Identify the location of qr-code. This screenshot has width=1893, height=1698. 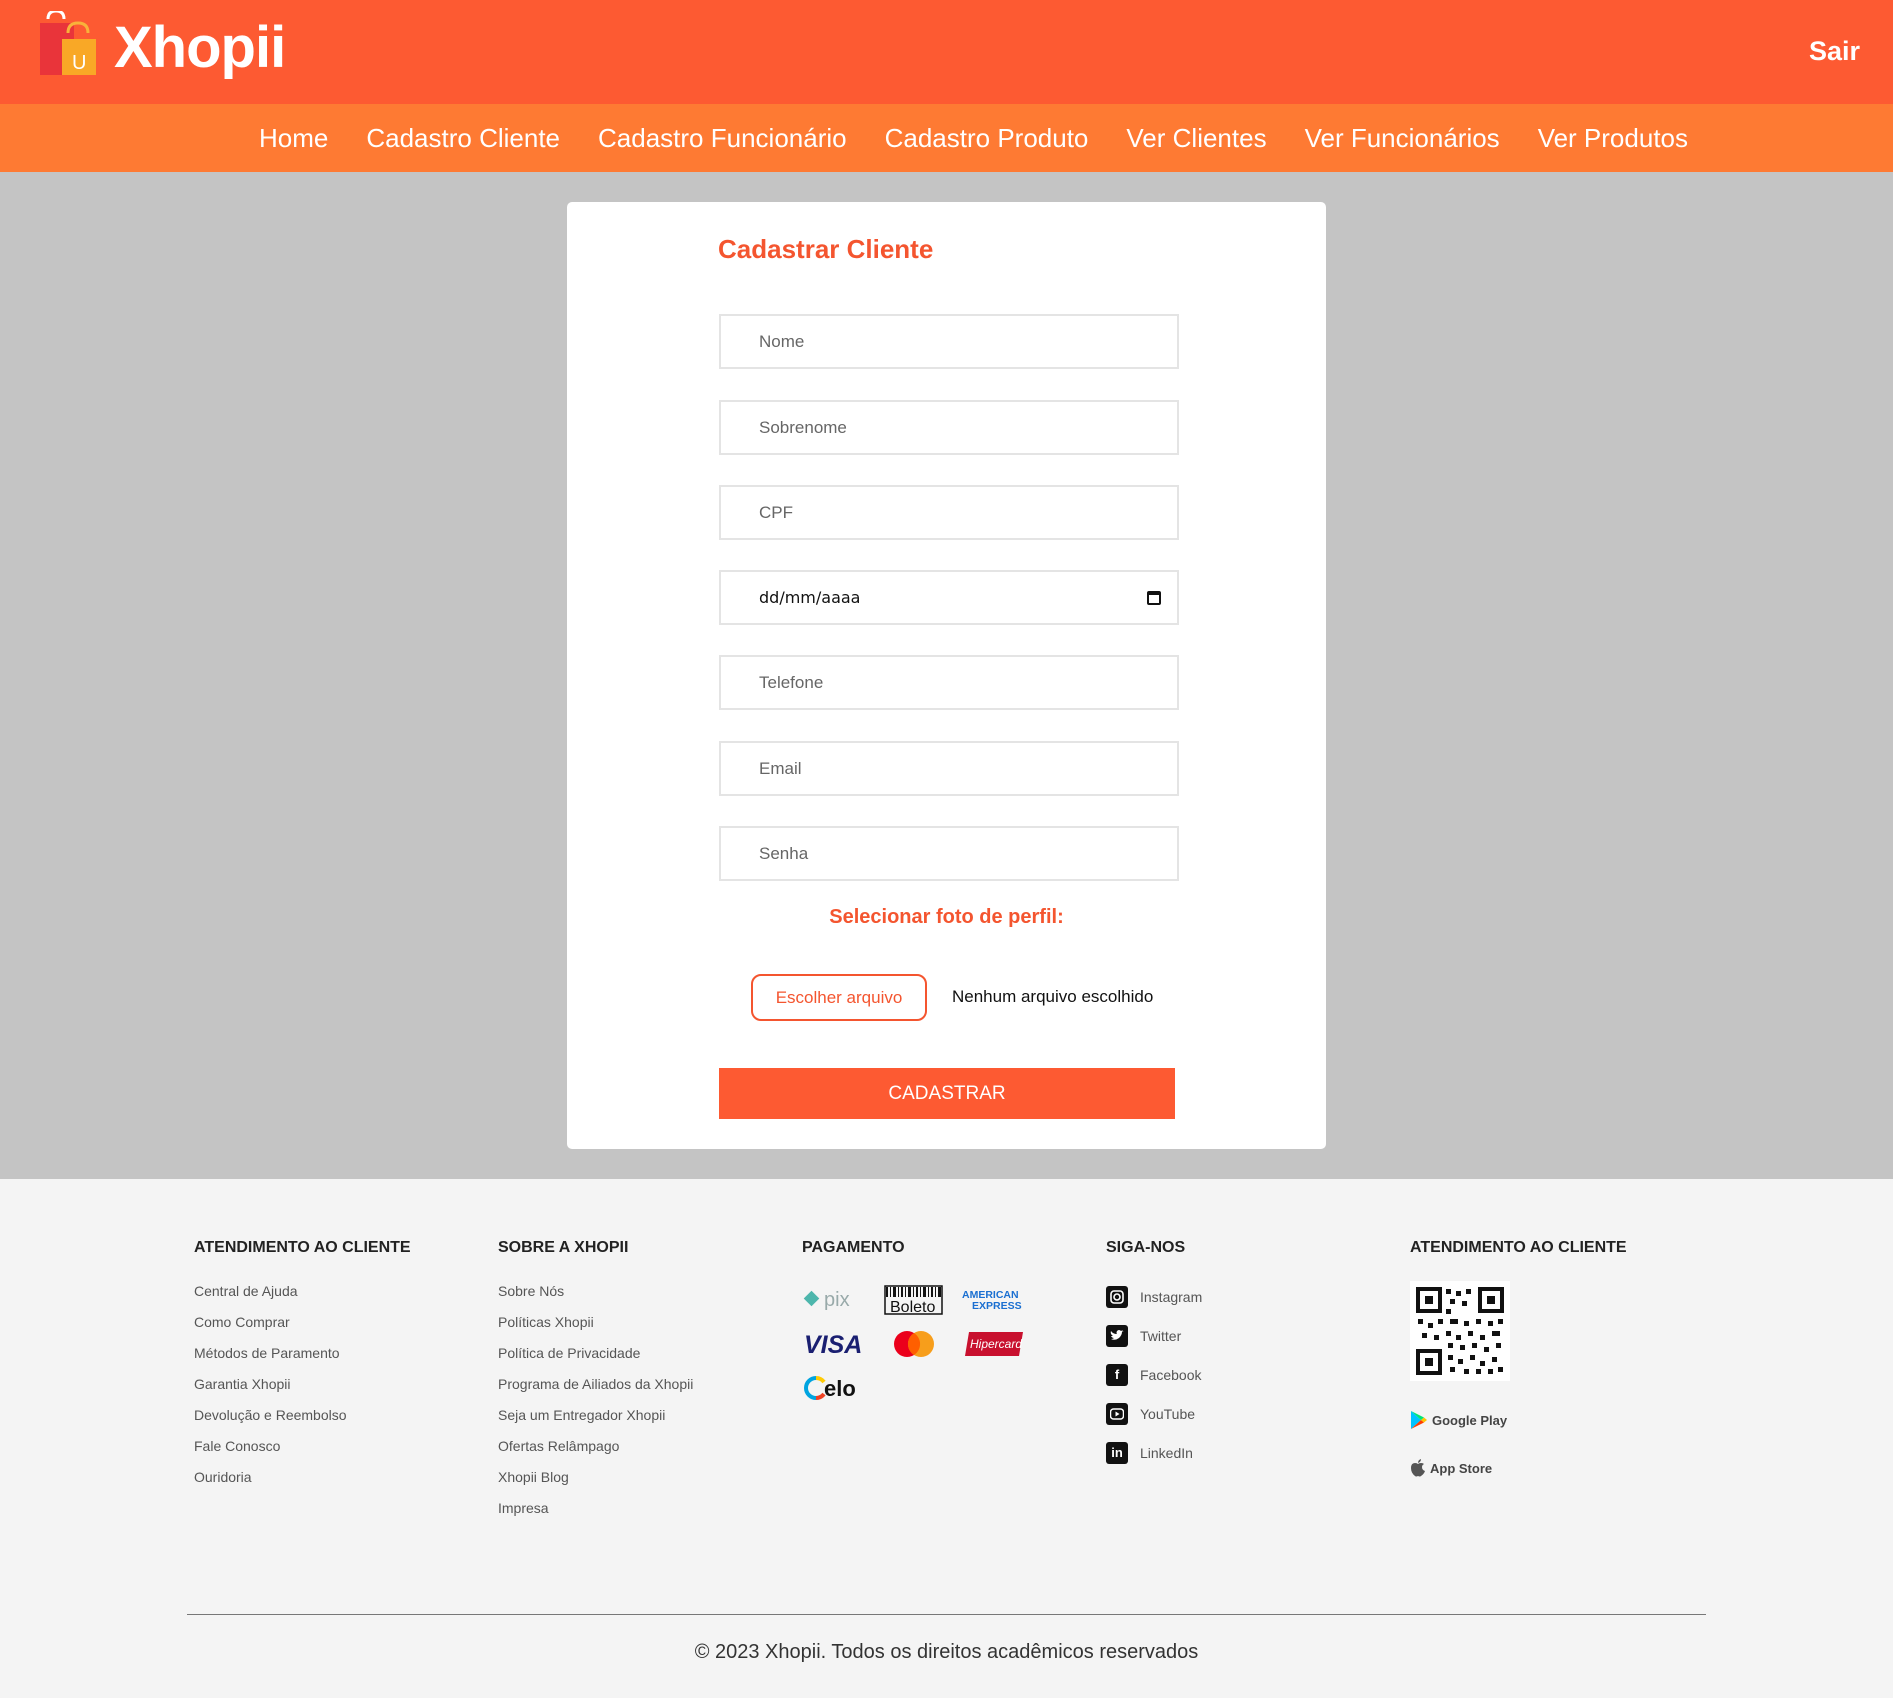
(1460, 1331).